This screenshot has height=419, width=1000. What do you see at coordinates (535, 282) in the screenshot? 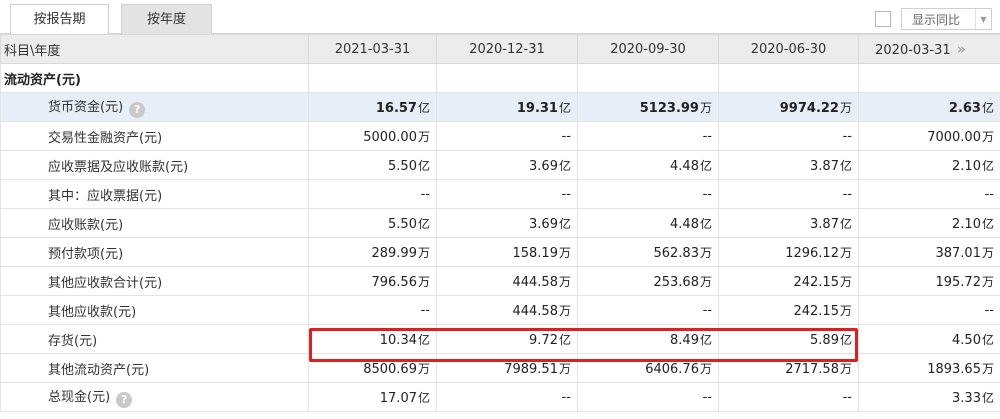
I see `value: 444.58` at bounding box center [535, 282].